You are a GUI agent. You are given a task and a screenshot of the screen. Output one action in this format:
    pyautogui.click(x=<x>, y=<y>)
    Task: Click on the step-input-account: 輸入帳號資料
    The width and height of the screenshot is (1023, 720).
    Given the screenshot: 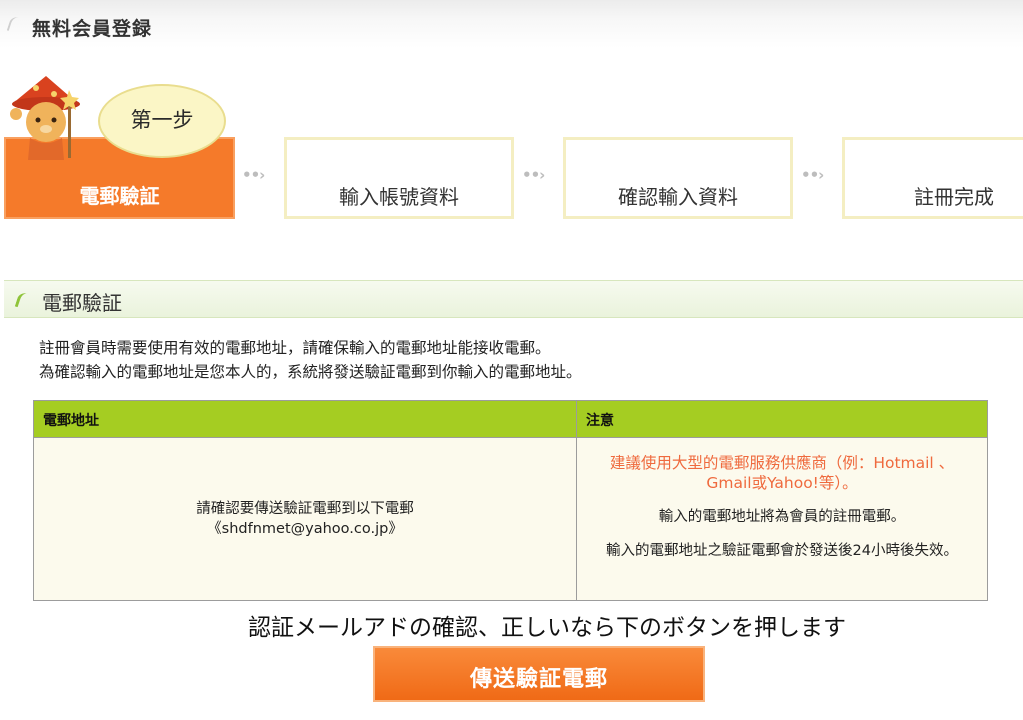 What is the action you would take?
    pyautogui.click(x=399, y=178)
    